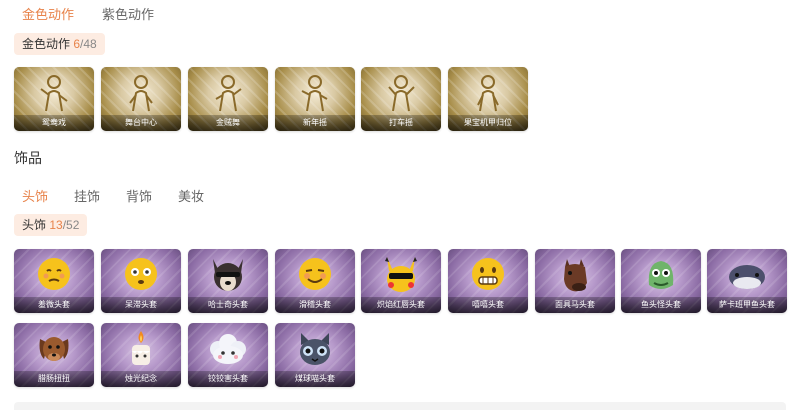 Image resolution: width=803 pixels, height=410 pixels. I want to click on headwear-card: 呆滞头套, so click(141, 281).